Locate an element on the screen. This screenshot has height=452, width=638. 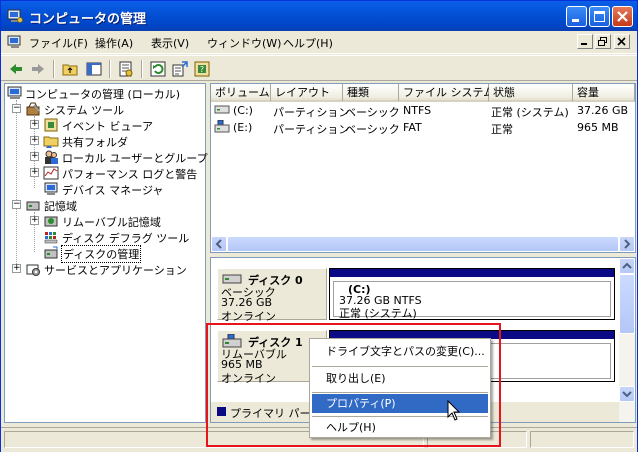
child-restore-button is located at coordinates (603, 41).